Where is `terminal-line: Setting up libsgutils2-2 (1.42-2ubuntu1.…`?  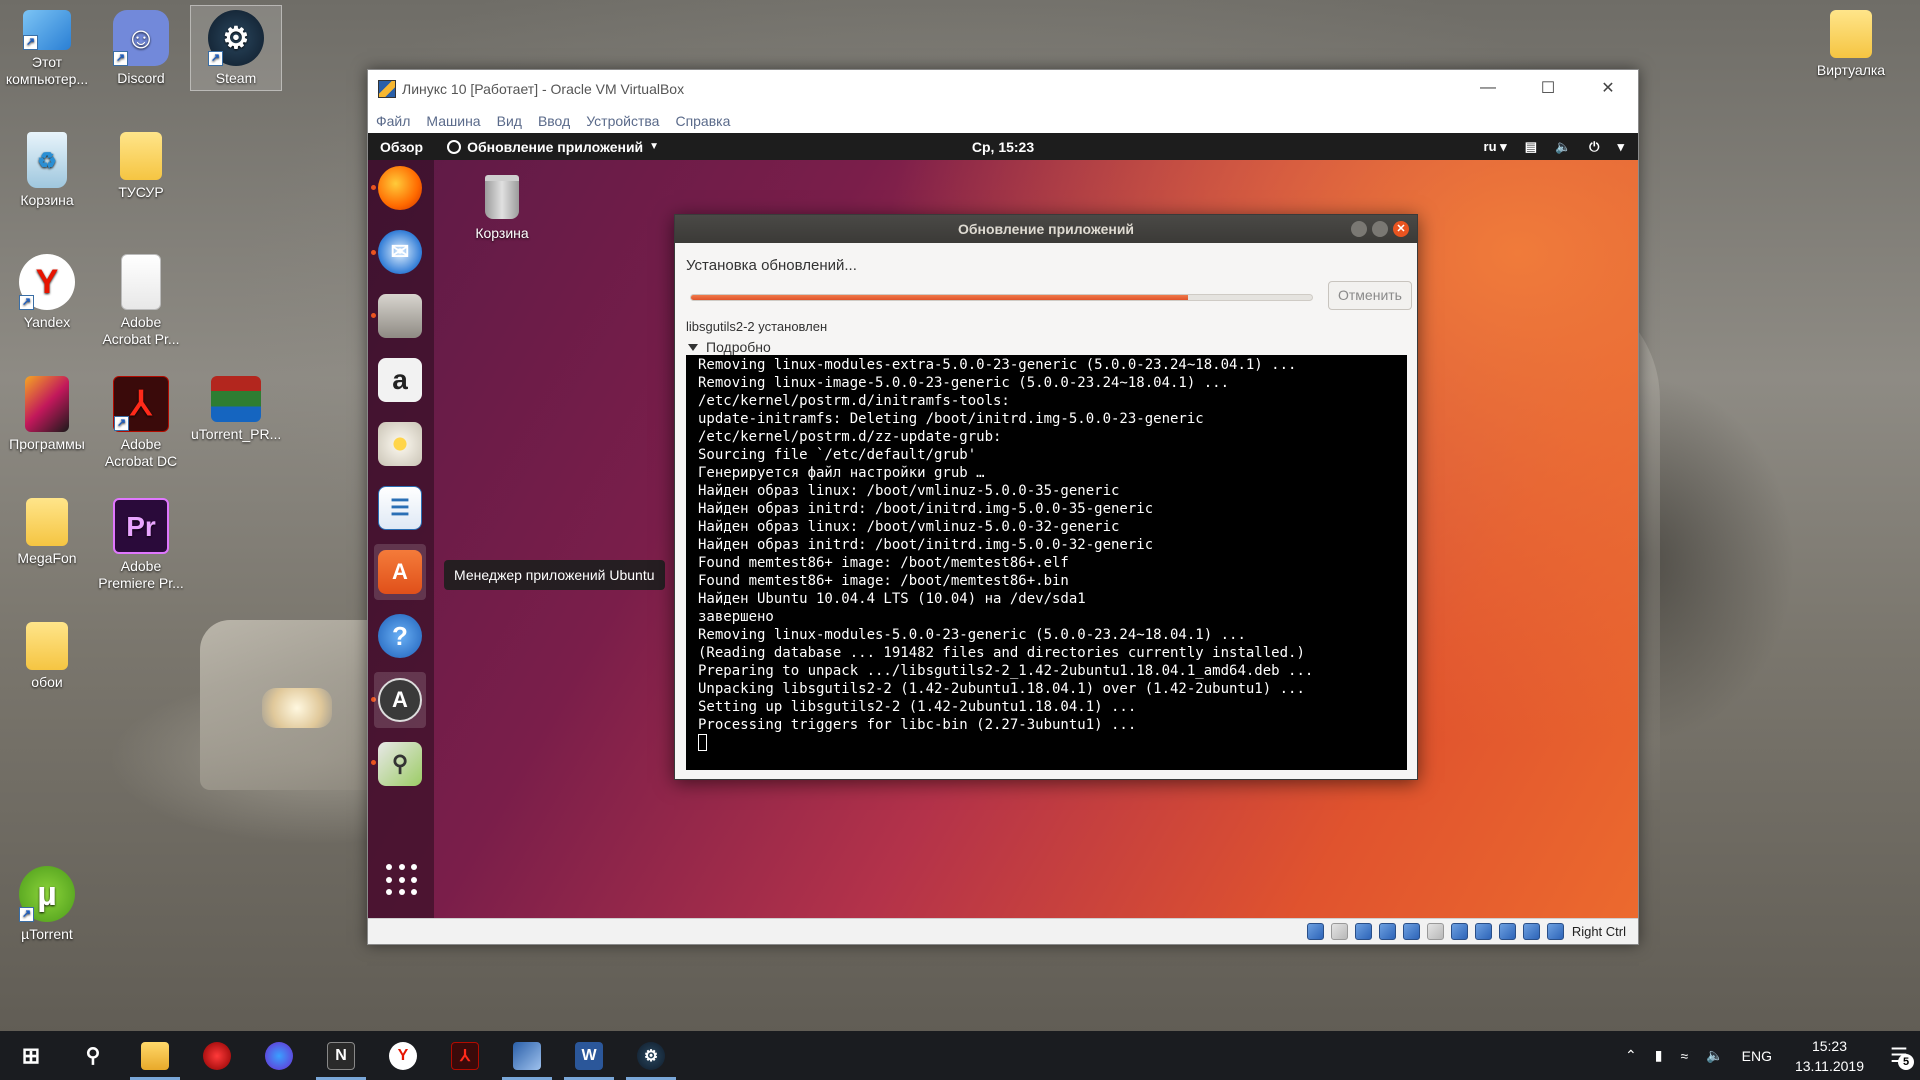 terminal-line: Setting up libsgutils2-2 (1.42-2ubuntu1.… is located at coordinates (917, 707).